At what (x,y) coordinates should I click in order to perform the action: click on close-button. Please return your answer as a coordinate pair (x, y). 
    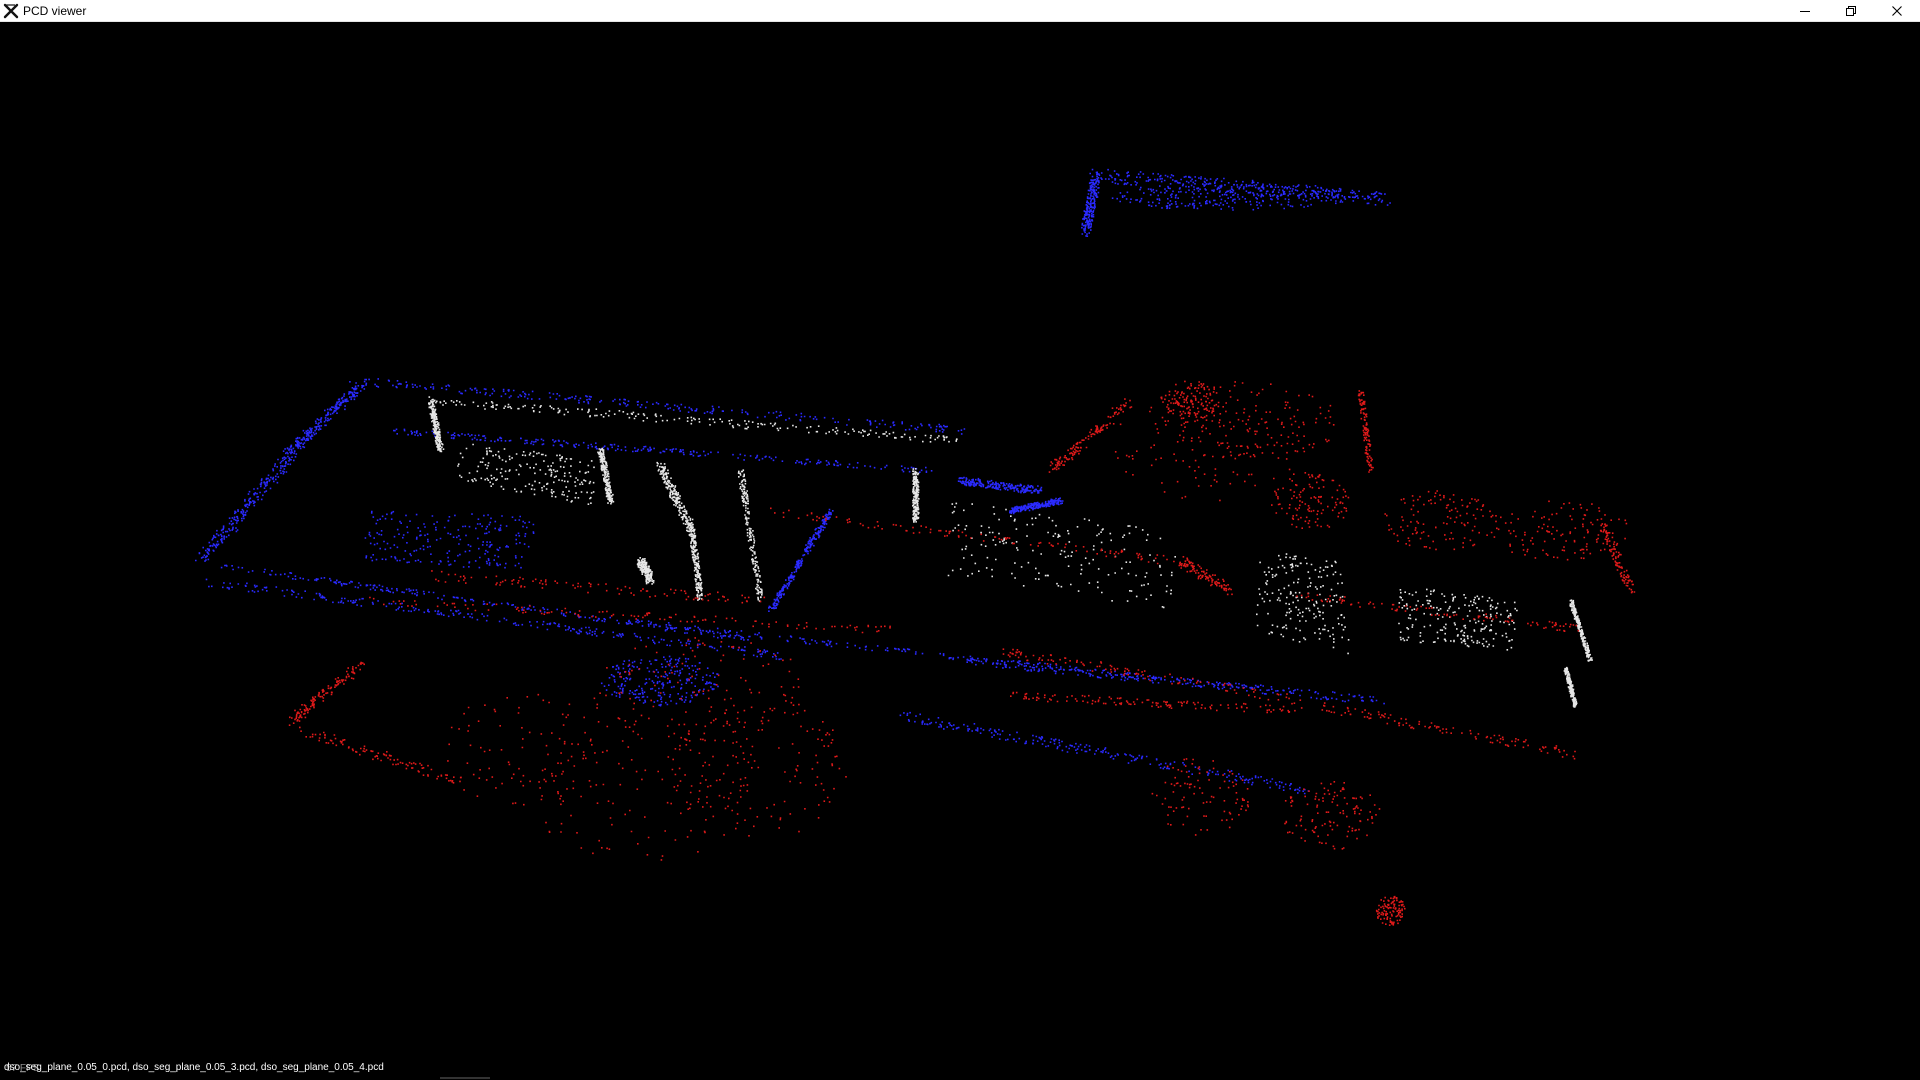
    Looking at the image, I should click on (1897, 11).